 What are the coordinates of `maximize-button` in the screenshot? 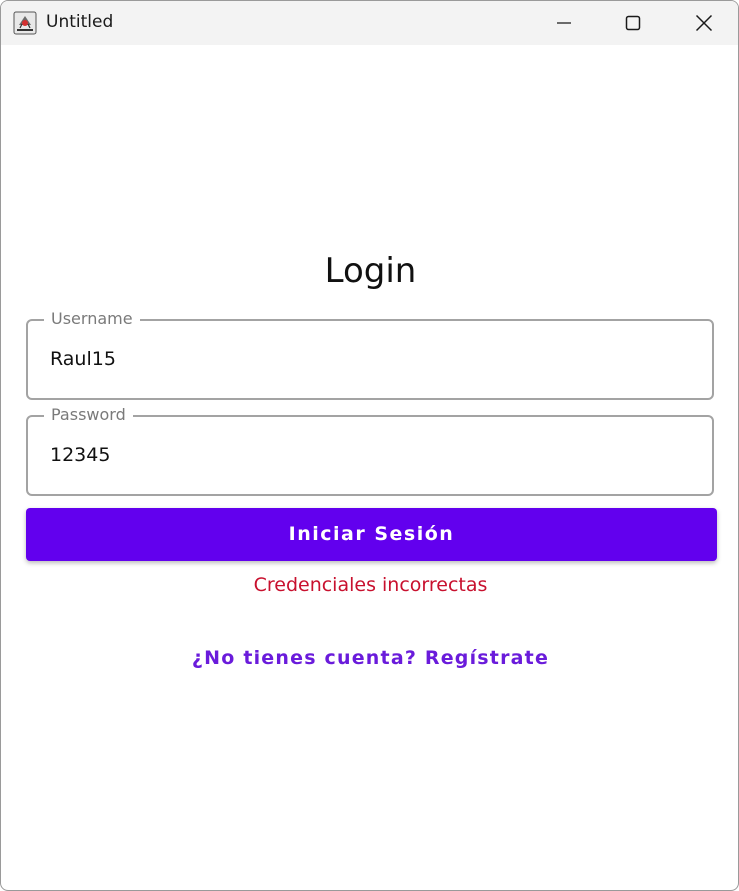 It's located at (633, 23).